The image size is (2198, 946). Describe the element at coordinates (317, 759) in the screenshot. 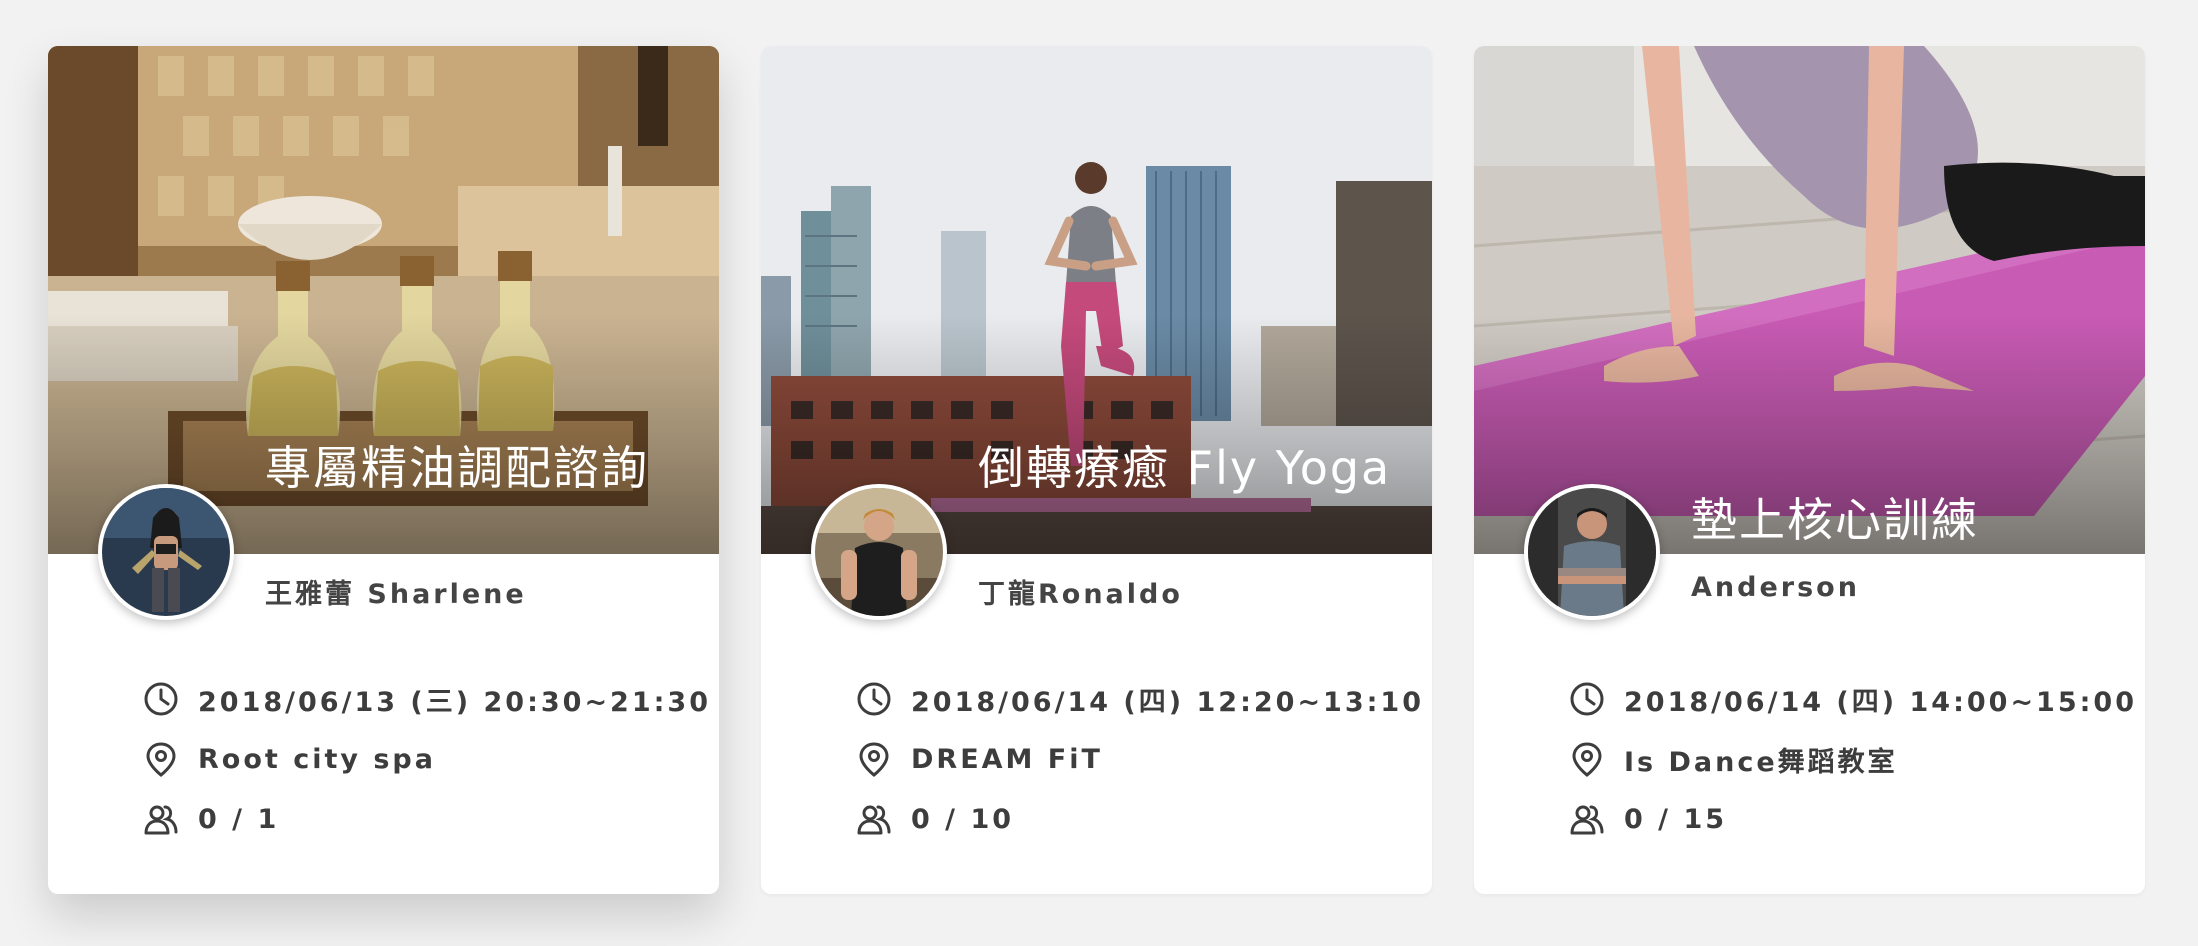

I see `class-location: Root city spa` at that location.